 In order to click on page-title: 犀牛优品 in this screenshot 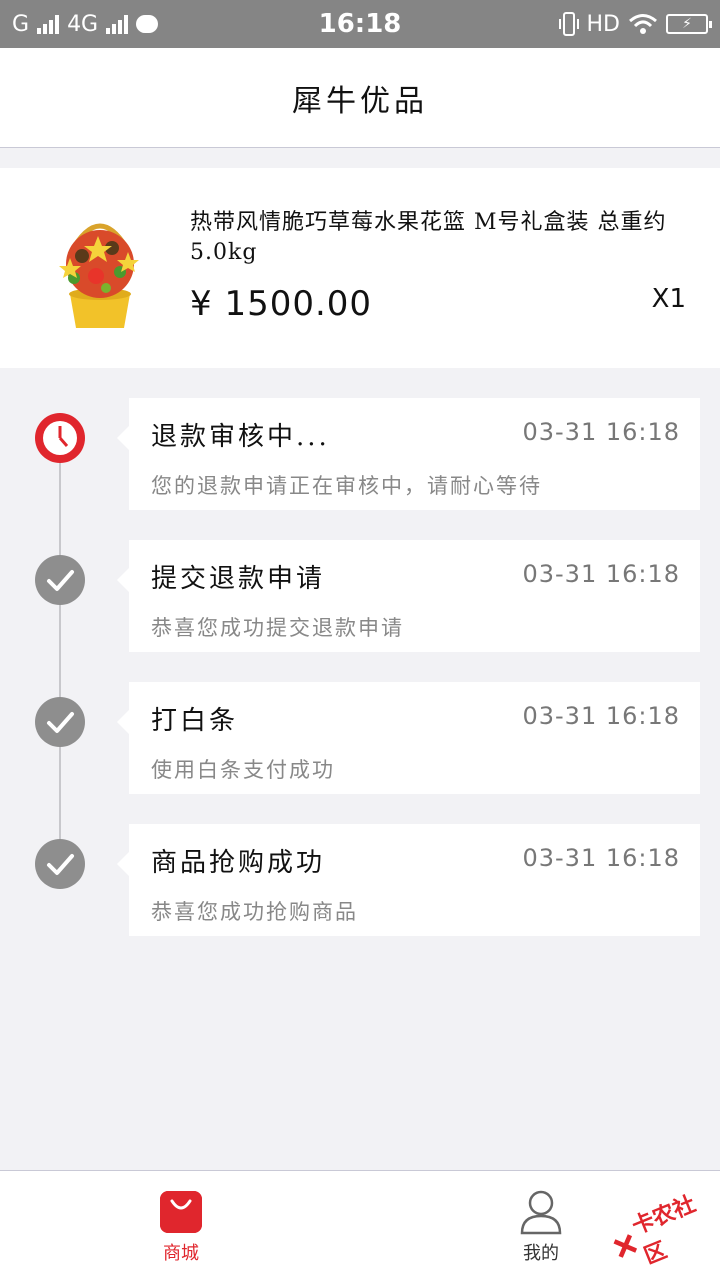, I will do `click(360, 101)`.